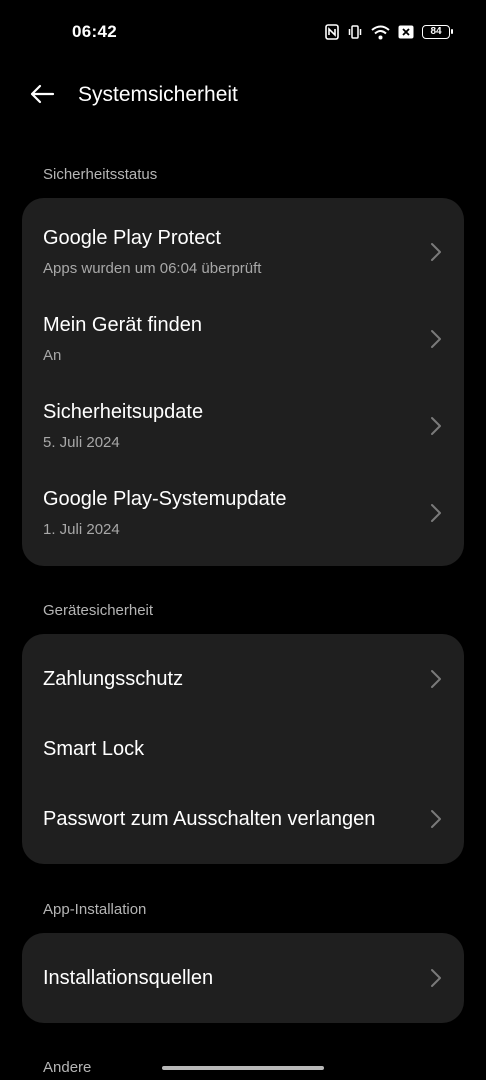 The height and width of the screenshot is (1080, 486). I want to click on row-google-play-system-update: Google Play-Systemupdate 1. Juli 2024, so click(243, 513).